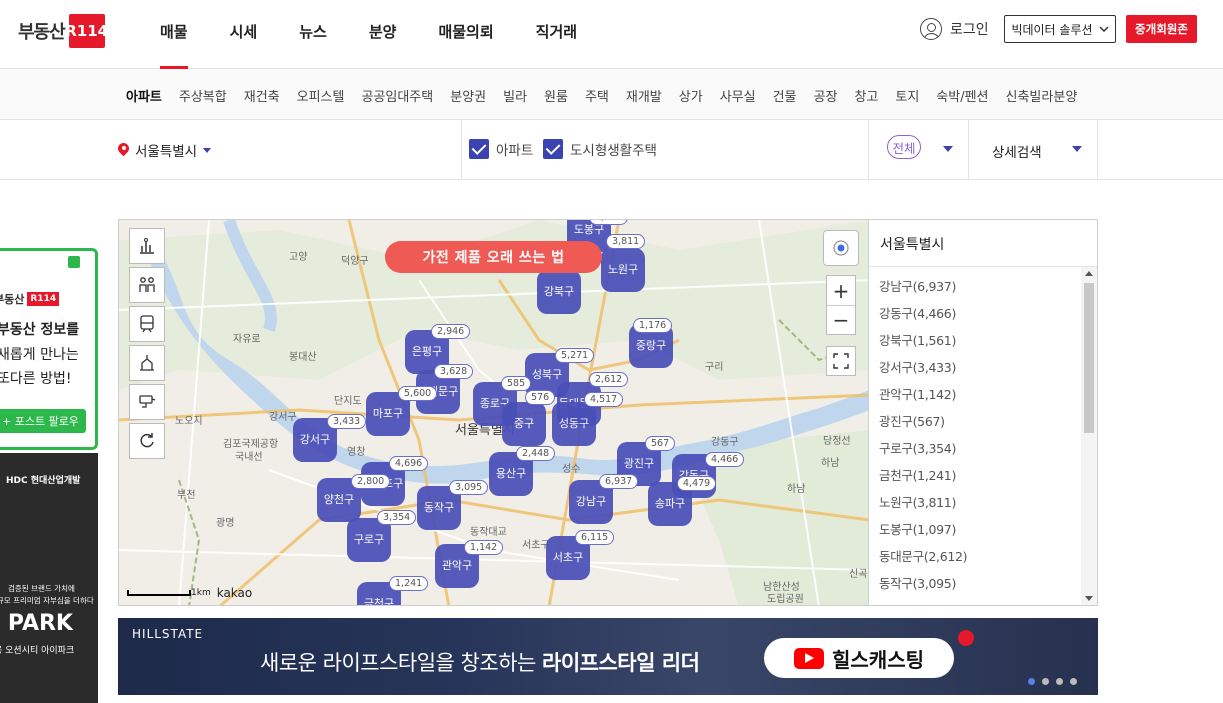  Describe the element at coordinates (1089, 598) in the screenshot. I see `scroll-down-icon` at that location.